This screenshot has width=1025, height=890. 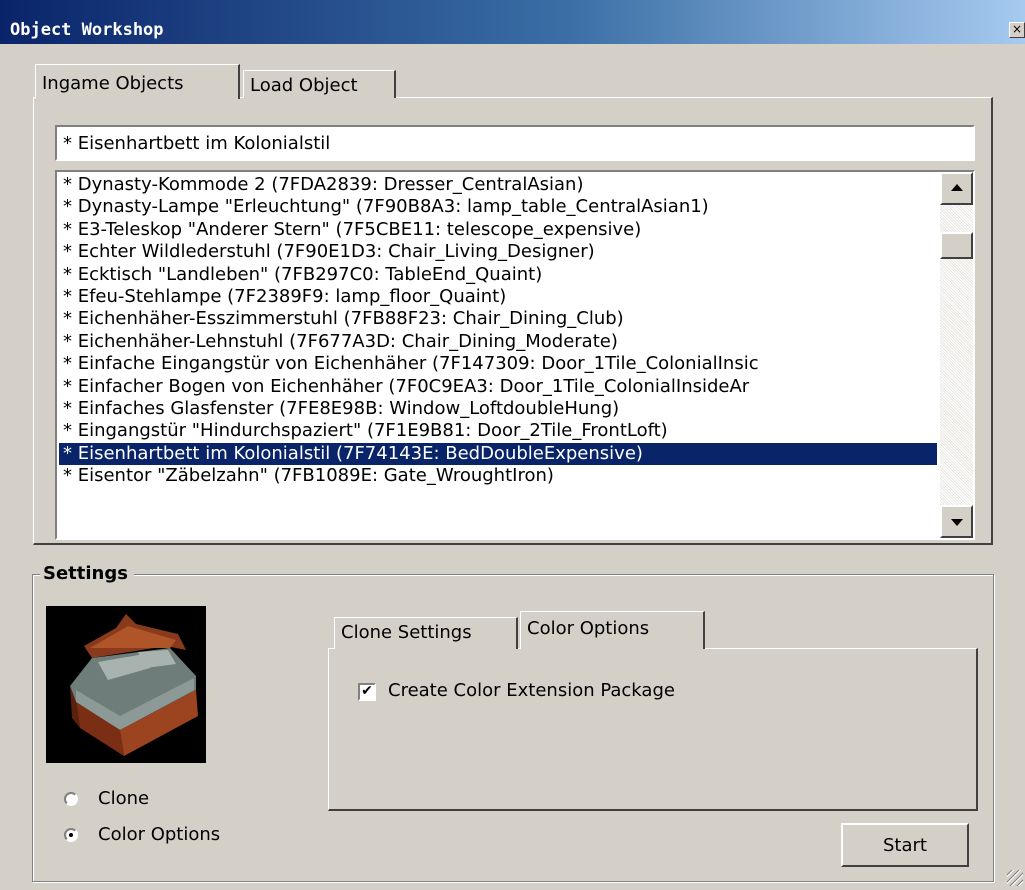 What do you see at coordinates (1015, 878) in the screenshot?
I see `resize-grip-icon` at bounding box center [1015, 878].